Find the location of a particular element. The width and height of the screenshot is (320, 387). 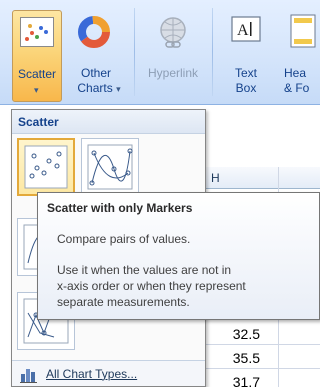

other-charts-button: Other Charts ▾ is located at coordinates (96, 56).